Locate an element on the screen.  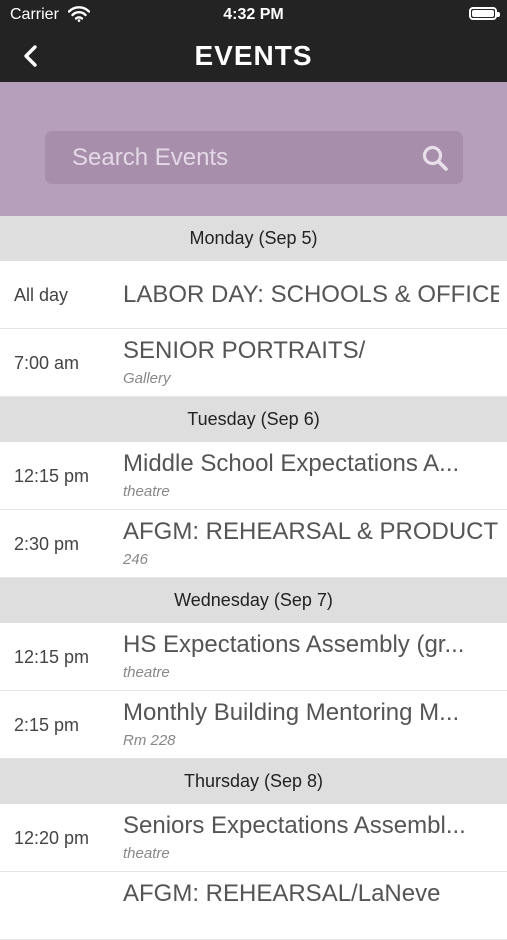
day-header: Tuesday (Sep 6) is located at coordinates (253, 419).